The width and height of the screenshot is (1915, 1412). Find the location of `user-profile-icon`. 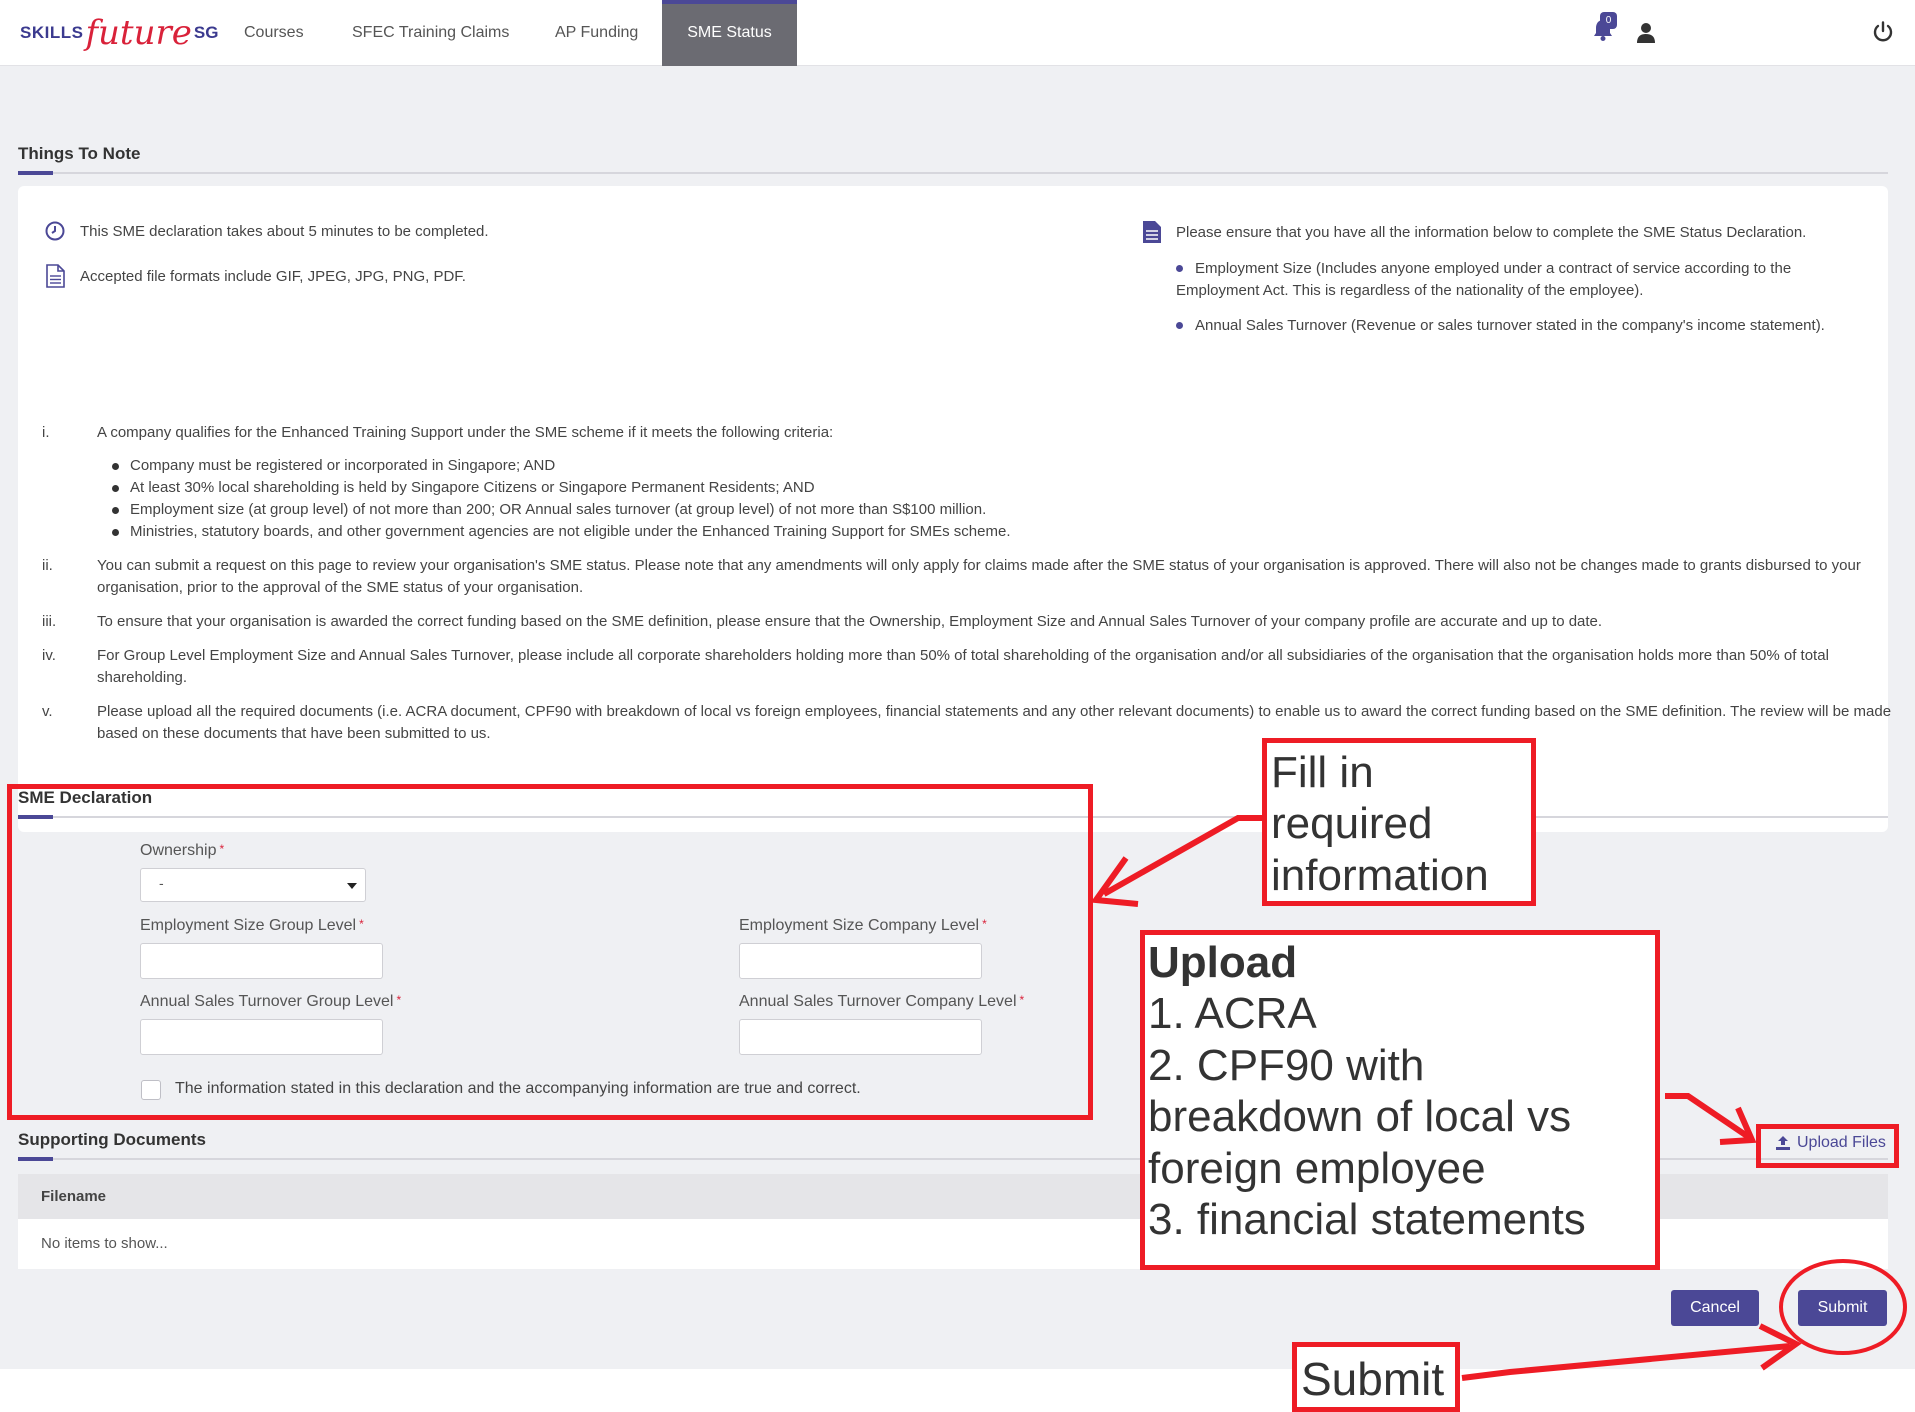

user-profile-icon is located at coordinates (1646, 33).